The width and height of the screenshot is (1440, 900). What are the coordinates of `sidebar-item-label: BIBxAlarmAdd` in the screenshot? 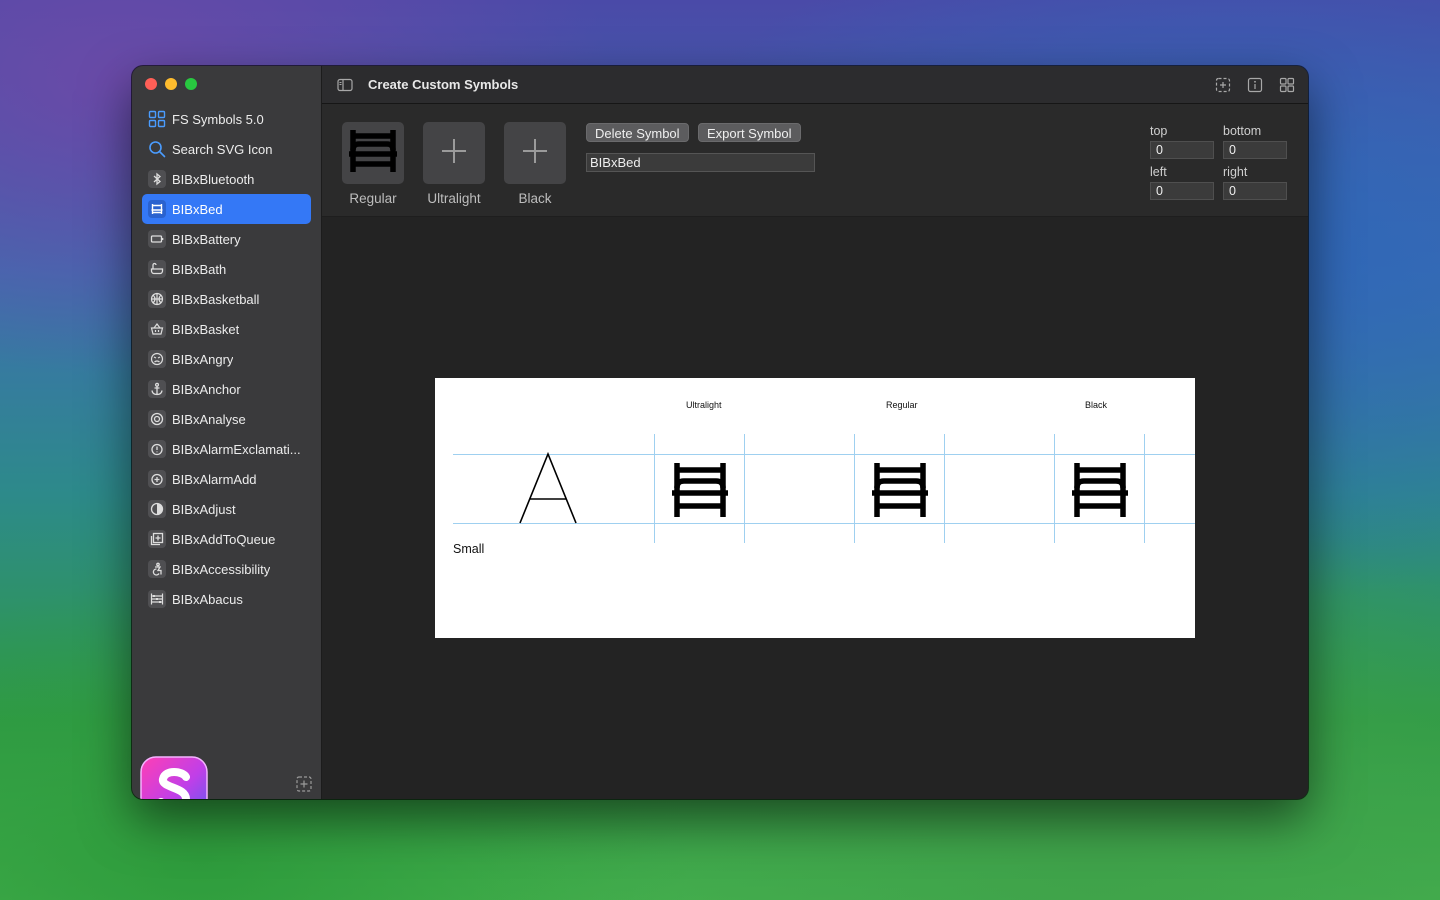 It's located at (214, 479).